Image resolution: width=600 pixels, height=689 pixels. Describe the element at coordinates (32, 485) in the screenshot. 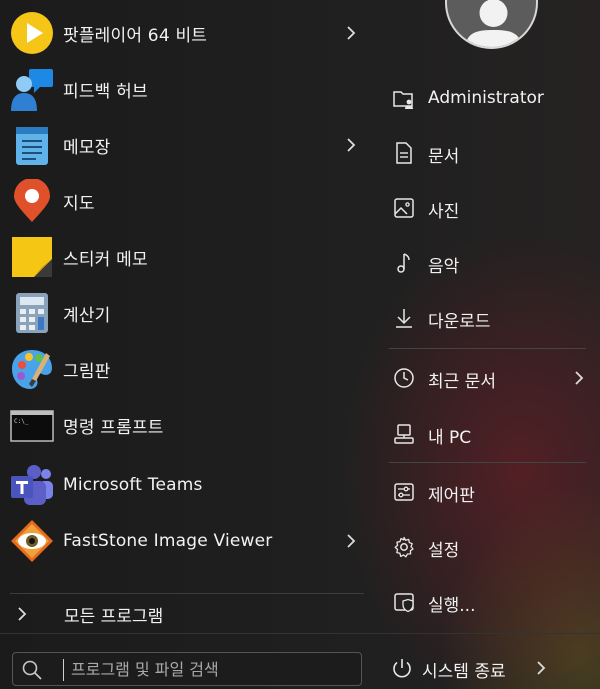

I see `teams-icon` at that location.